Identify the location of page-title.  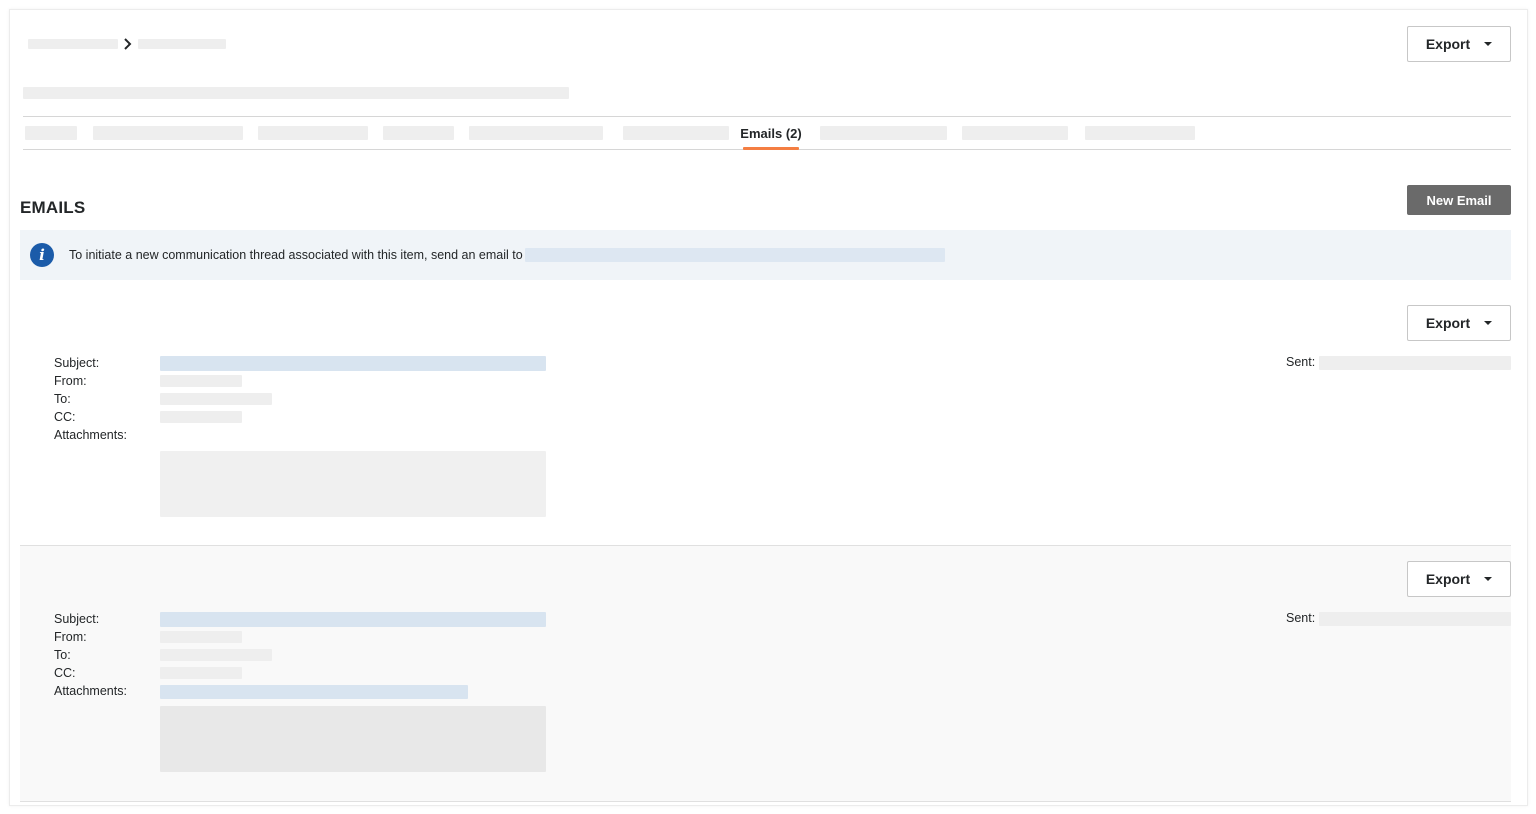
(296, 93).